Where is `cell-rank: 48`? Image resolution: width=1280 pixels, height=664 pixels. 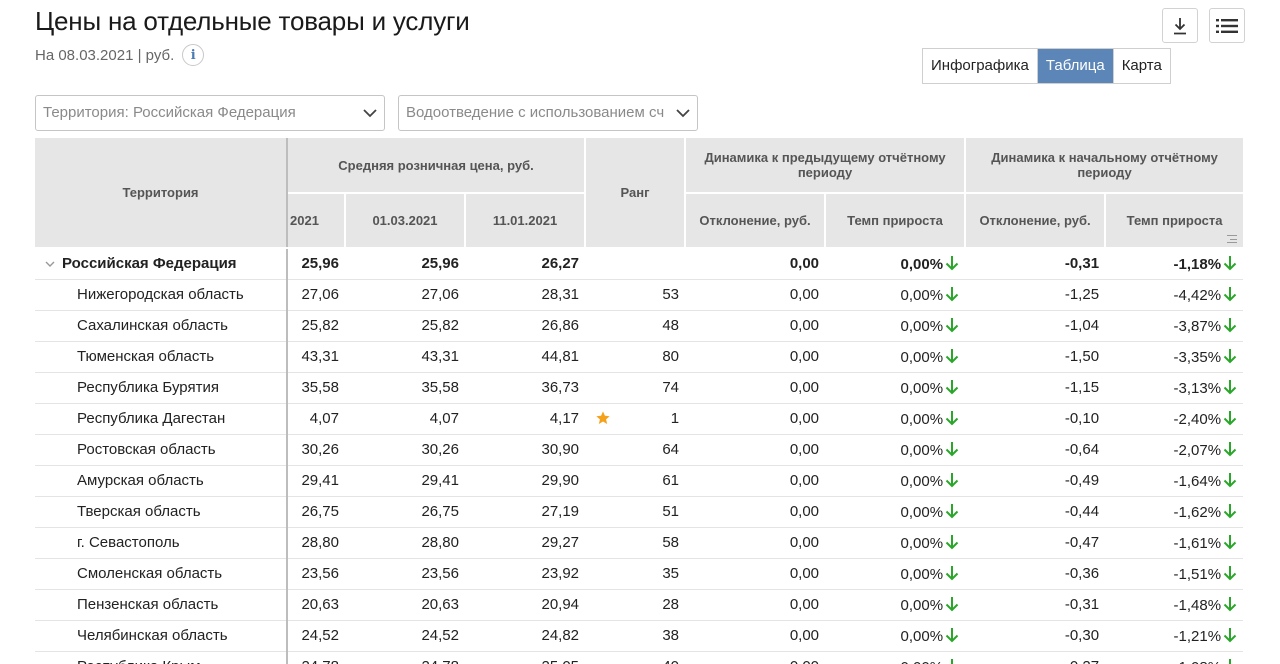
cell-rank: 48 is located at coordinates (635, 326).